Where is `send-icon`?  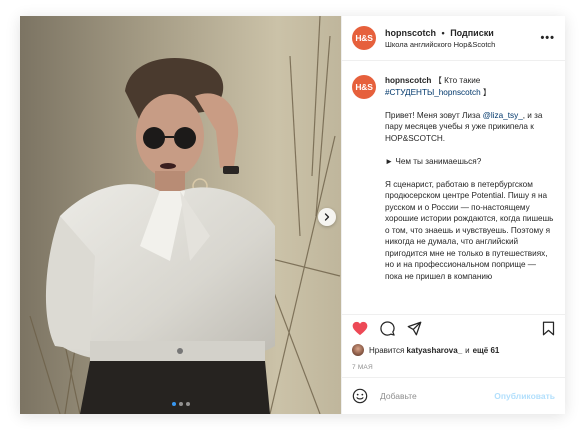 send-icon is located at coordinates (414, 328).